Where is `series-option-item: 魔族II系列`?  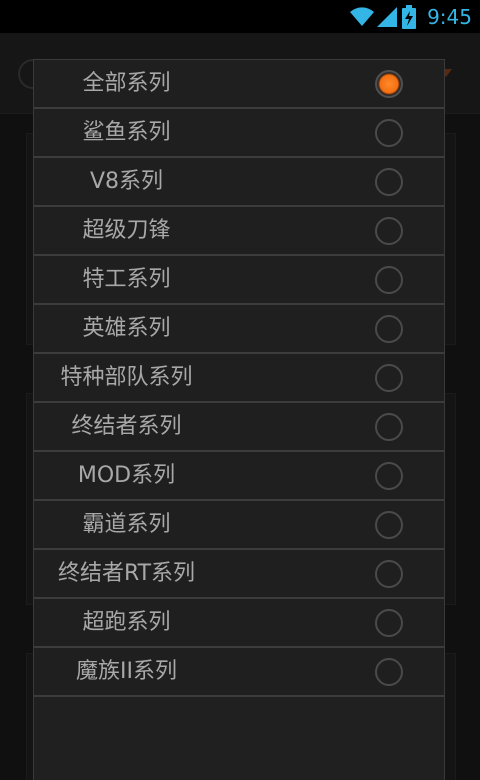
series-option-item: 魔族II系列 is located at coordinates (239, 672).